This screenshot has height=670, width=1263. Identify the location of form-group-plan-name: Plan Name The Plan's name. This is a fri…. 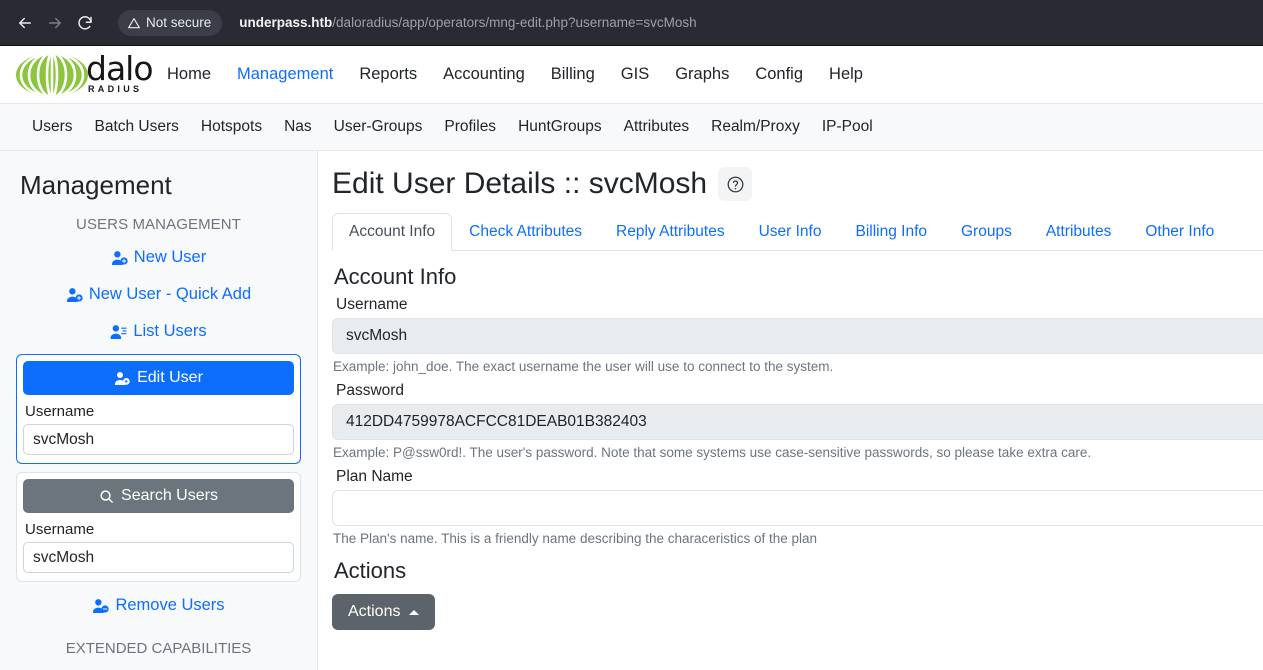
(797, 509).